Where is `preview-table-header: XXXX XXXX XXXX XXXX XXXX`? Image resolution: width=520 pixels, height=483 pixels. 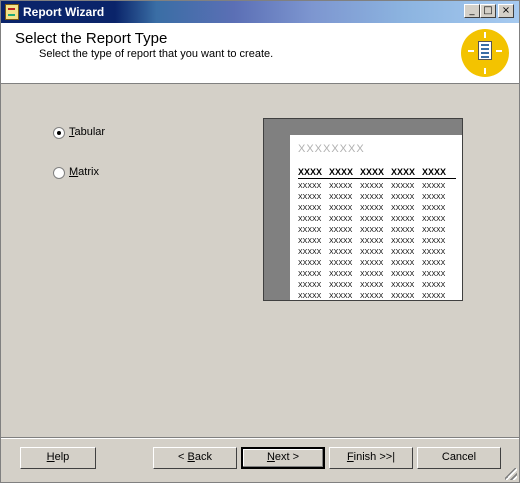
preview-table-header: XXXX XXXX XXXX XXXX XXXX is located at coordinates (377, 173).